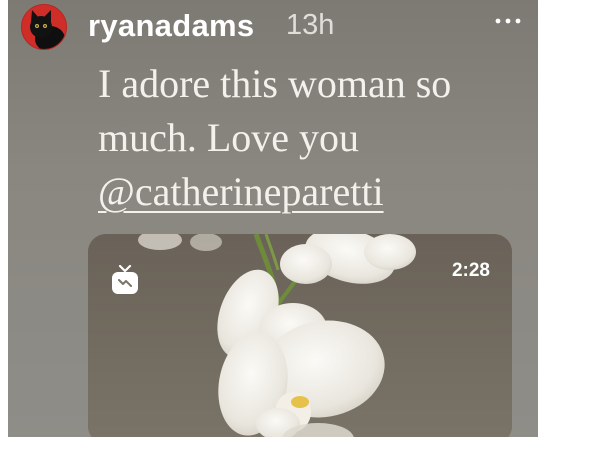  I want to click on avatar, so click(44, 27).